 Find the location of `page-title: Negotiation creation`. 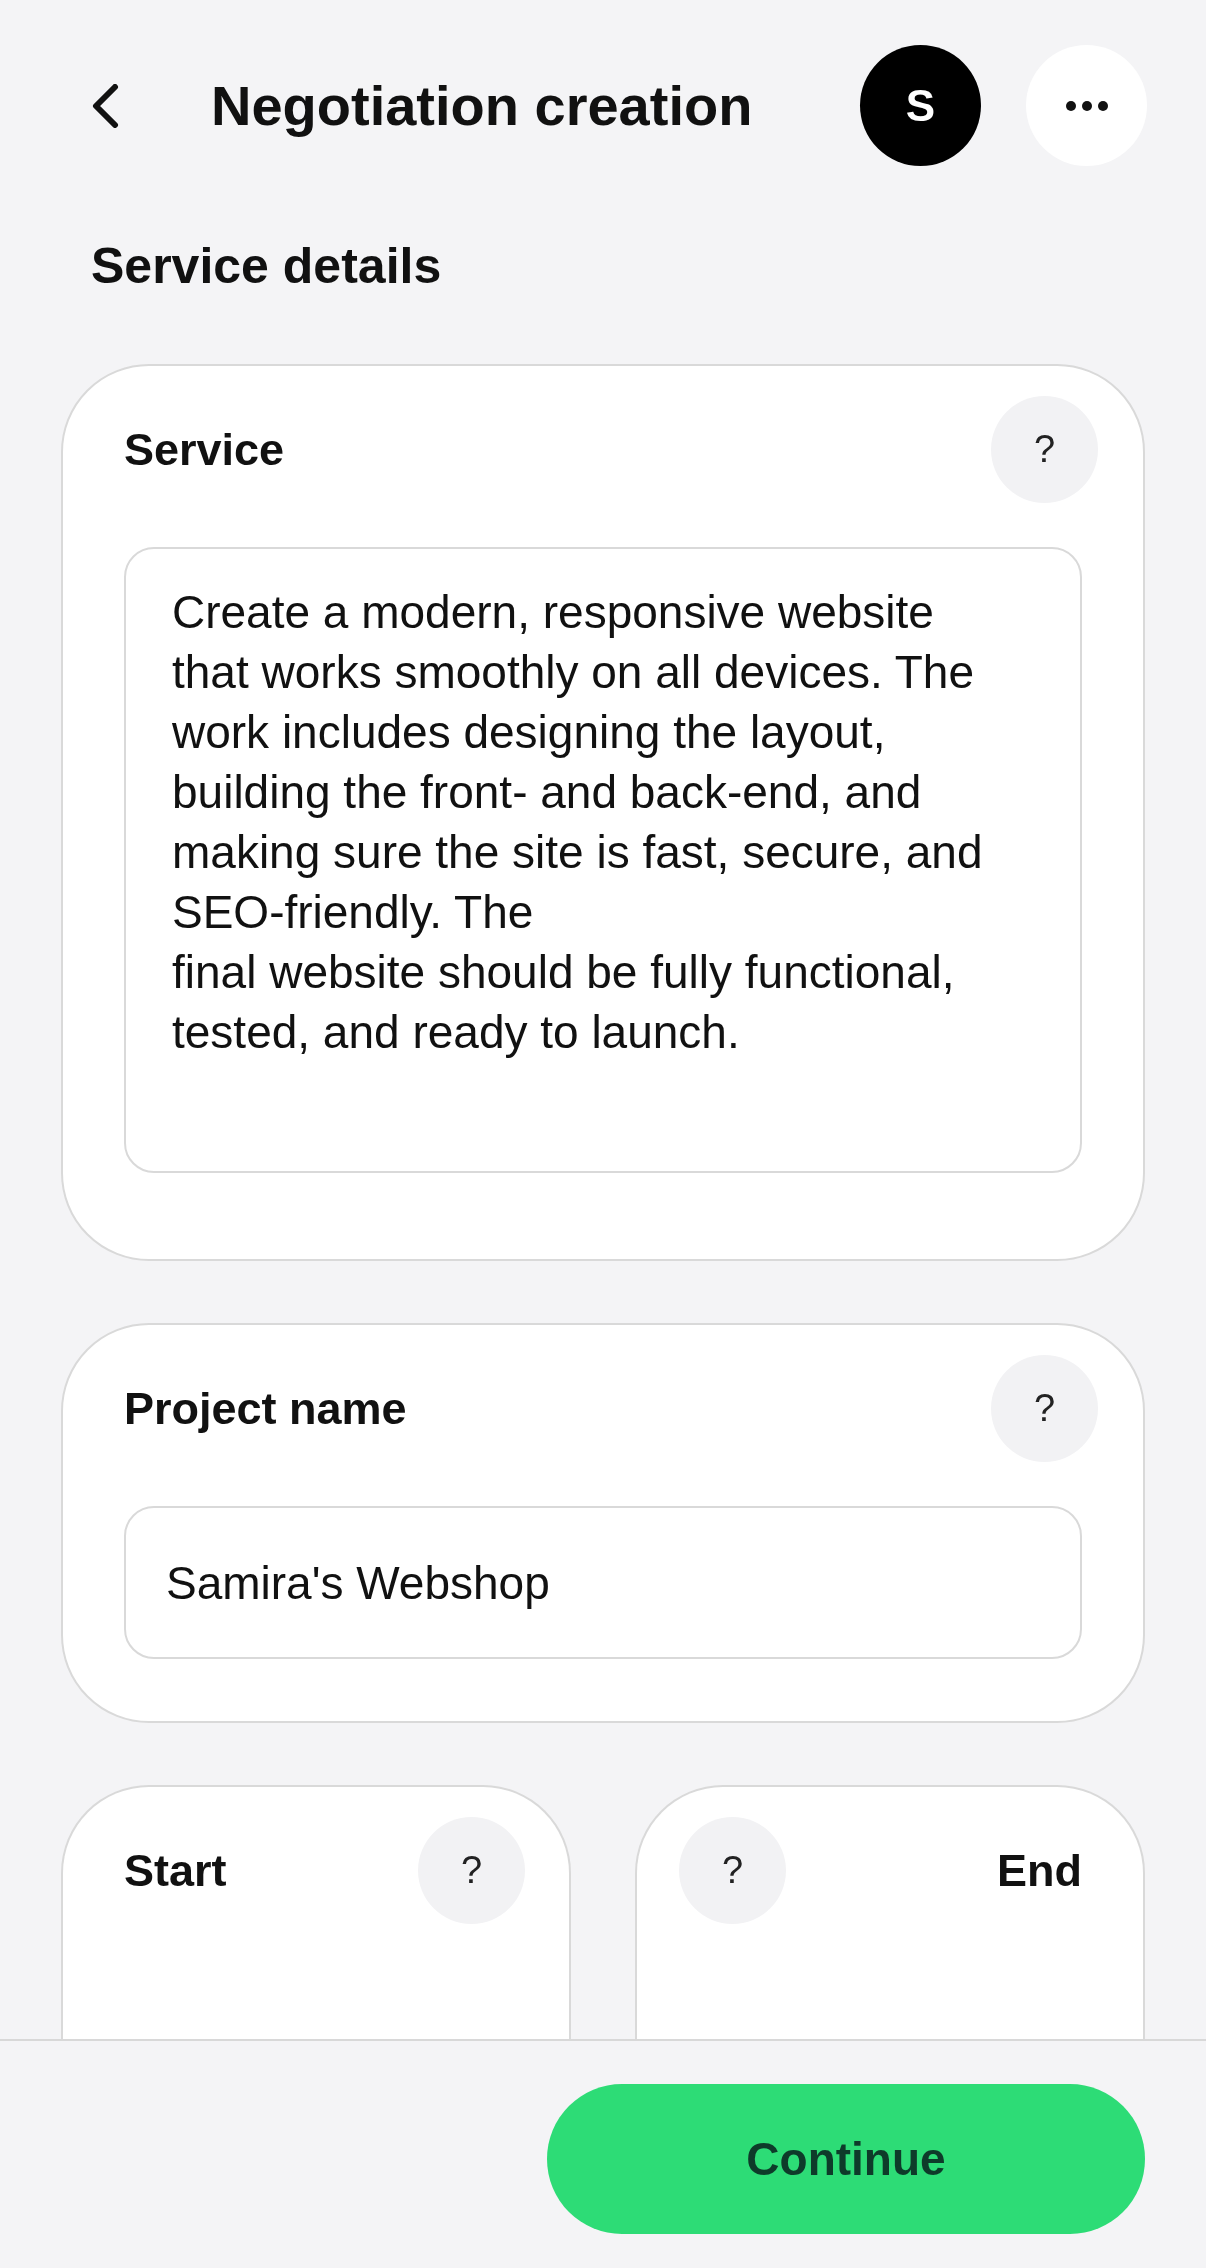

page-title: Negotiation creation is located at coordinates (482, 105).